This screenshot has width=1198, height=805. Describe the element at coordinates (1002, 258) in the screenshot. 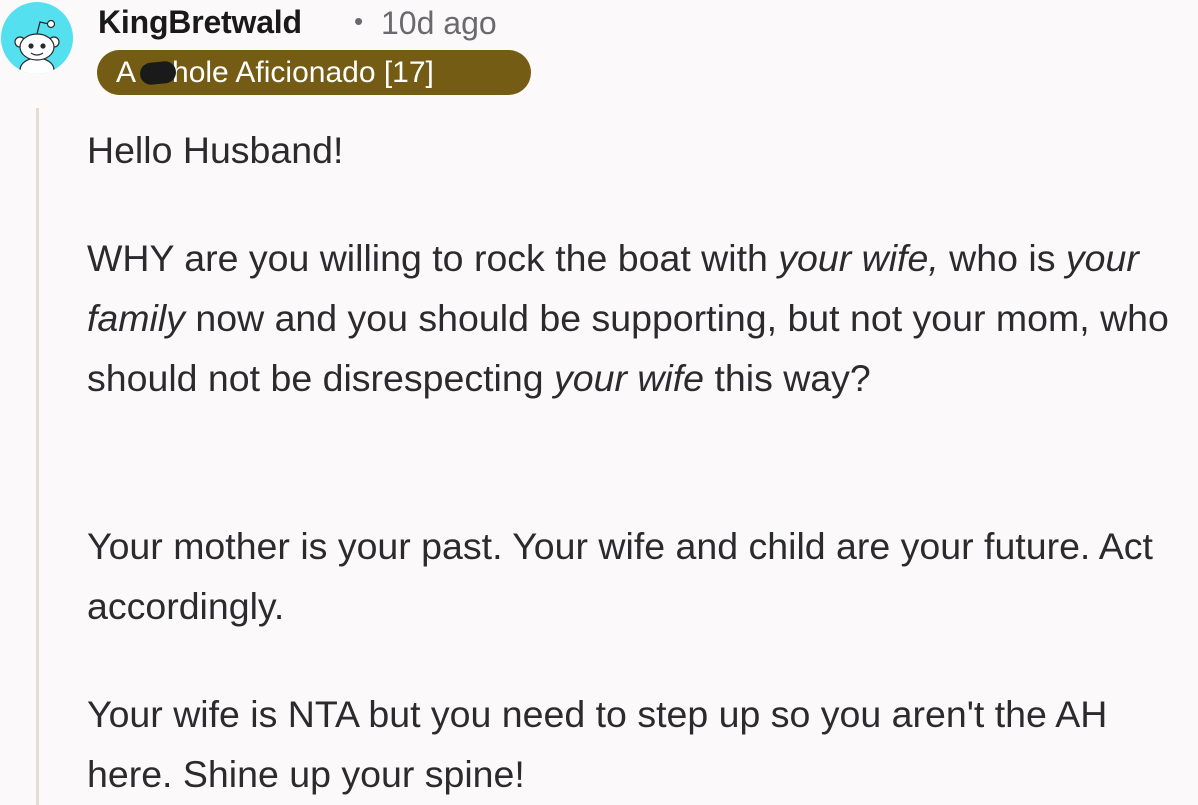

I see `text-run: who is` at that location.